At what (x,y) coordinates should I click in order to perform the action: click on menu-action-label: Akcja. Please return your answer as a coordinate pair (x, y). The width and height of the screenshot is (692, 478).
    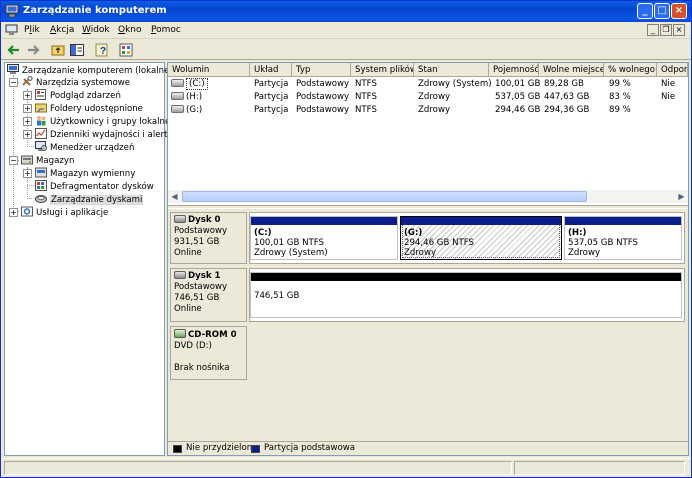
    Looking at the image, I should click on (62, 30).